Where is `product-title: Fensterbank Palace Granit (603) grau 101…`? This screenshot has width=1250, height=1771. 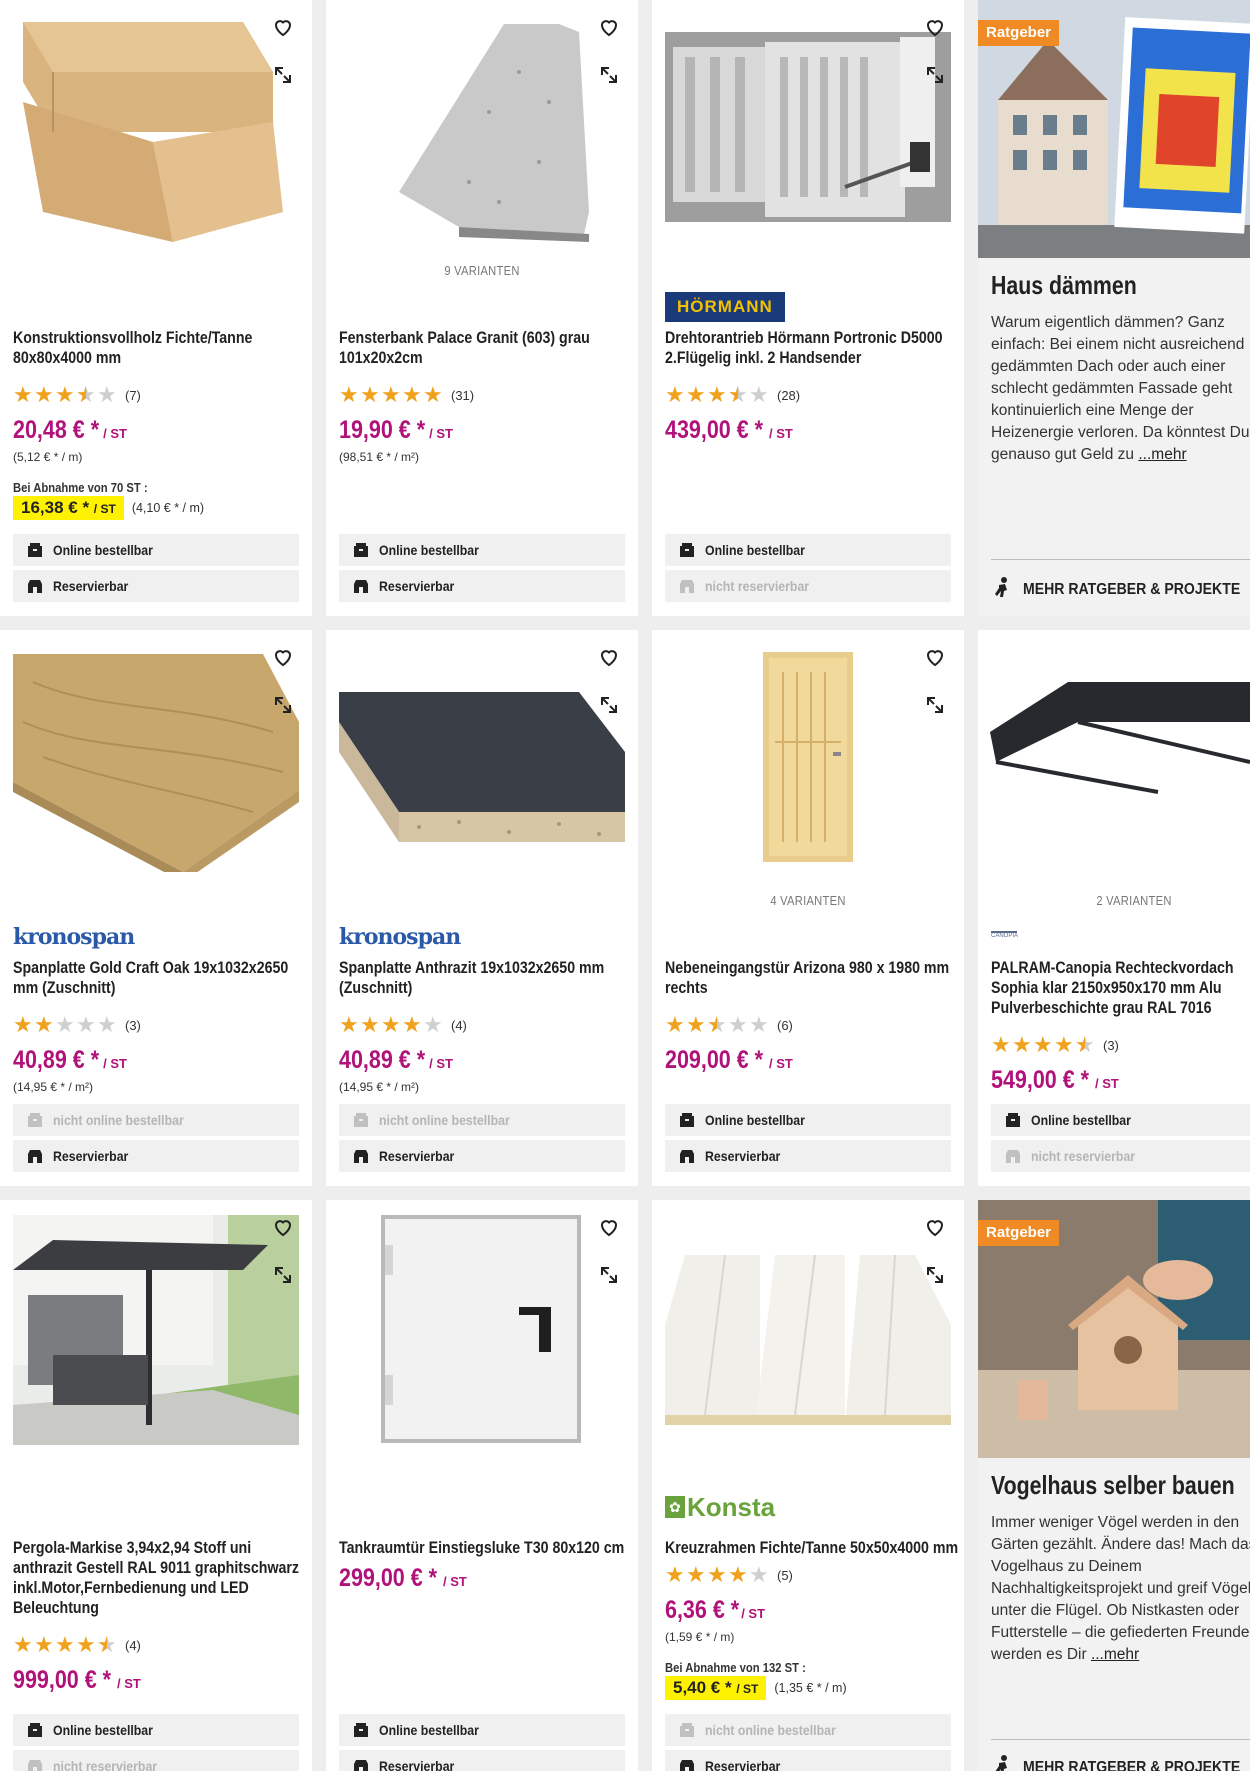
product-title: Fensterbank Palace Granit (603) grau 101… is located at coordinates (488, 348).